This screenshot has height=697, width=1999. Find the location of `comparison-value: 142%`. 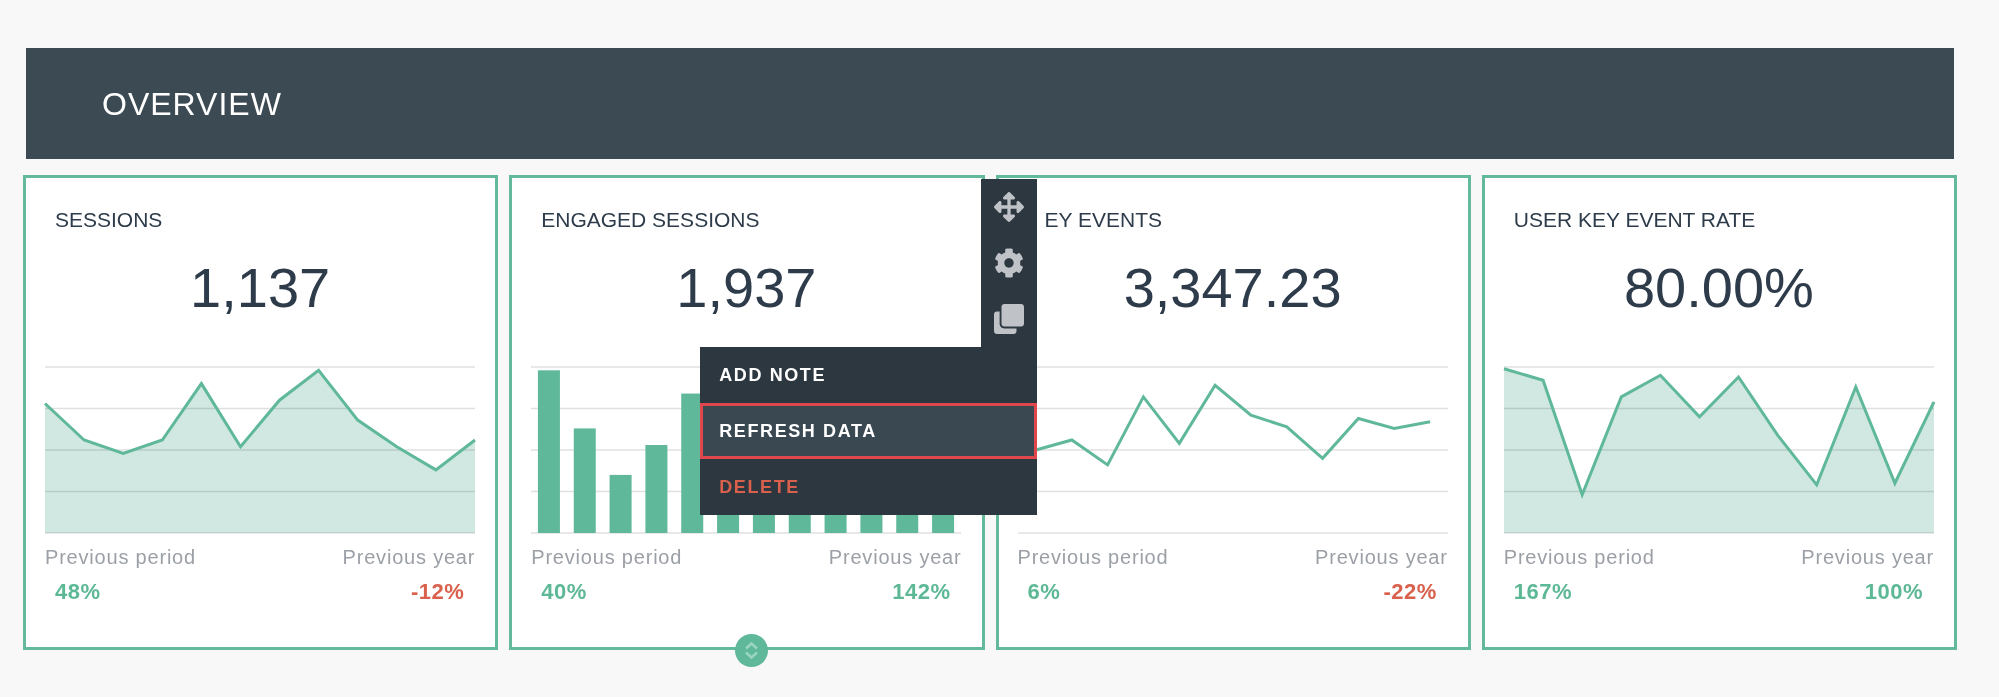

comparison-value: 142% is located at coordinates (921, 592).